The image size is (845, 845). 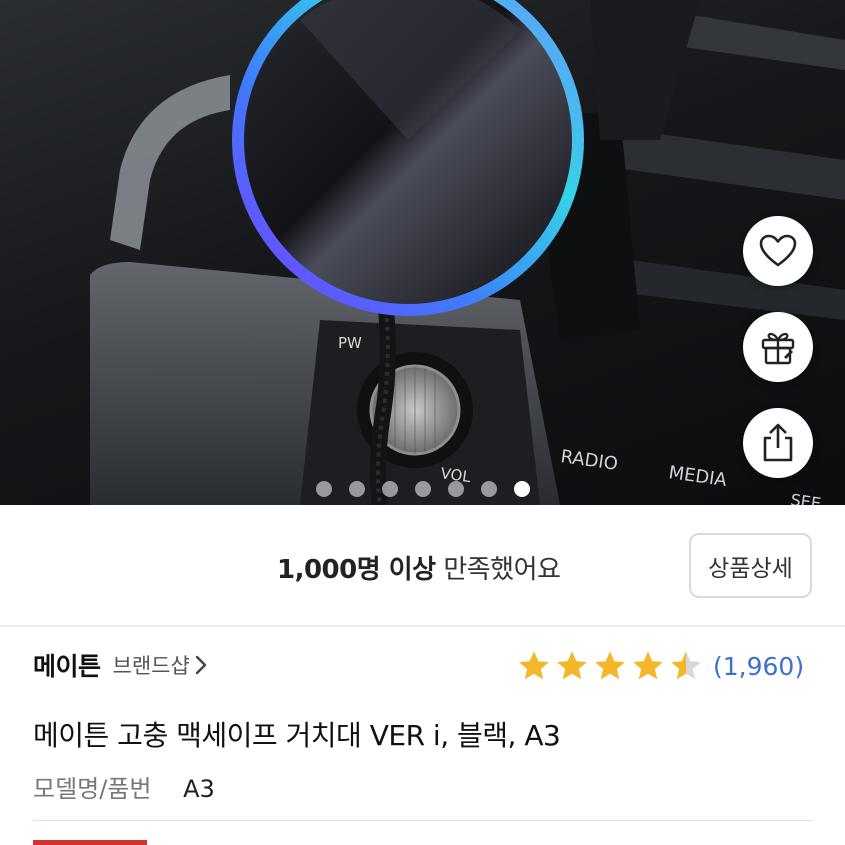 What do you see at coordinates (199, 789) in the screenshot?
I see `model-value: A3` at bounding box center [199, 789].